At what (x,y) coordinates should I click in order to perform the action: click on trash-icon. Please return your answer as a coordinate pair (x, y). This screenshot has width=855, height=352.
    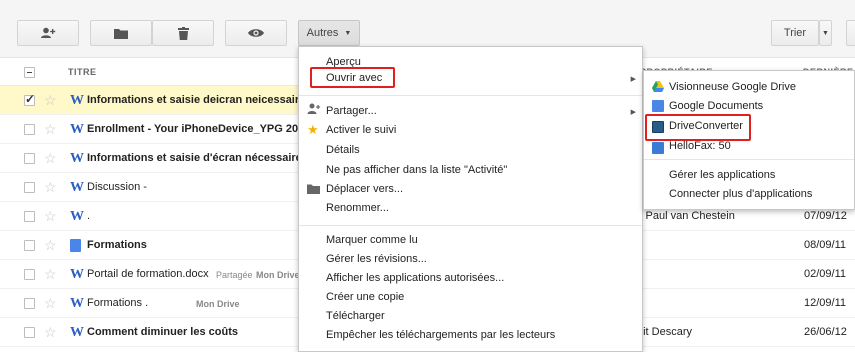
    Looking at the image, I should click on (183, 33).